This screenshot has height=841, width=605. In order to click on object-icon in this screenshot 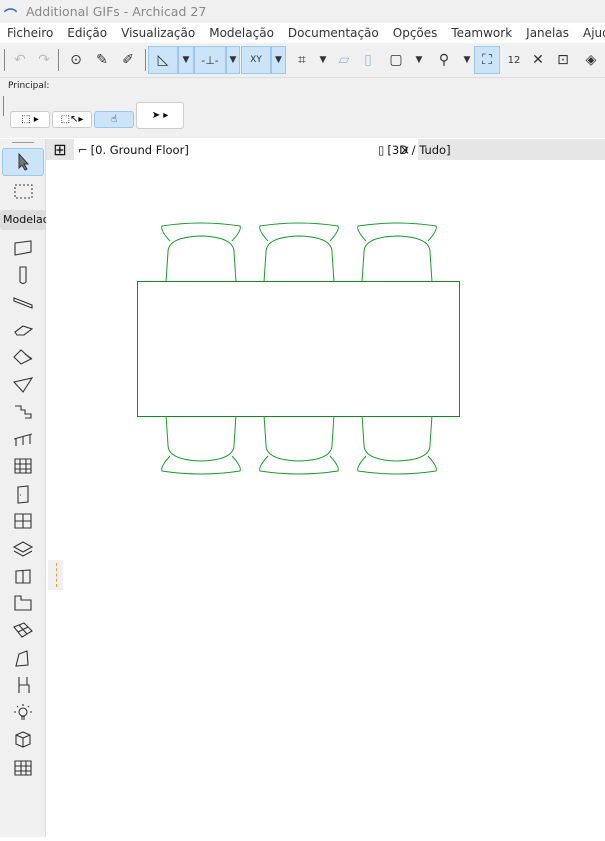, I will do `click(23, 576)`.